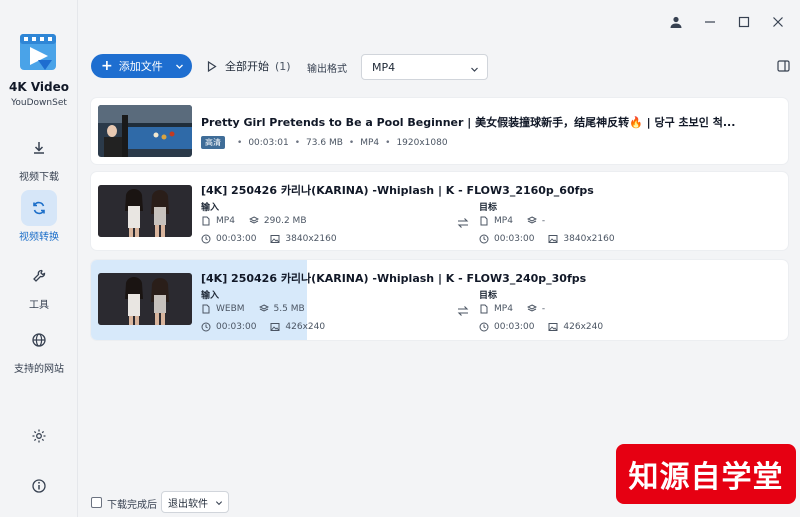 This screenshot has width=800, height=517. What do you see at coordinates (39, 177) in the screenshot?
I see `sidebar-item-label: 视频下载` at bounding box center [39, 177].